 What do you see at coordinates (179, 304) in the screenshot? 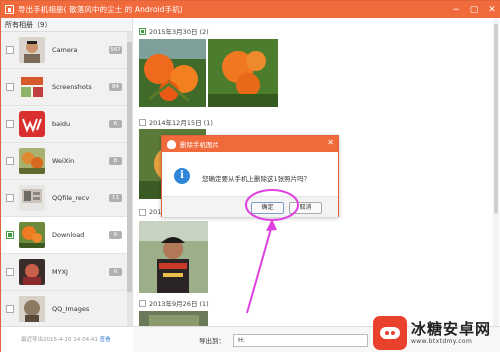
I see `date-group-label: 2013年9月26日 (1)` at bounding box center [179, 304].